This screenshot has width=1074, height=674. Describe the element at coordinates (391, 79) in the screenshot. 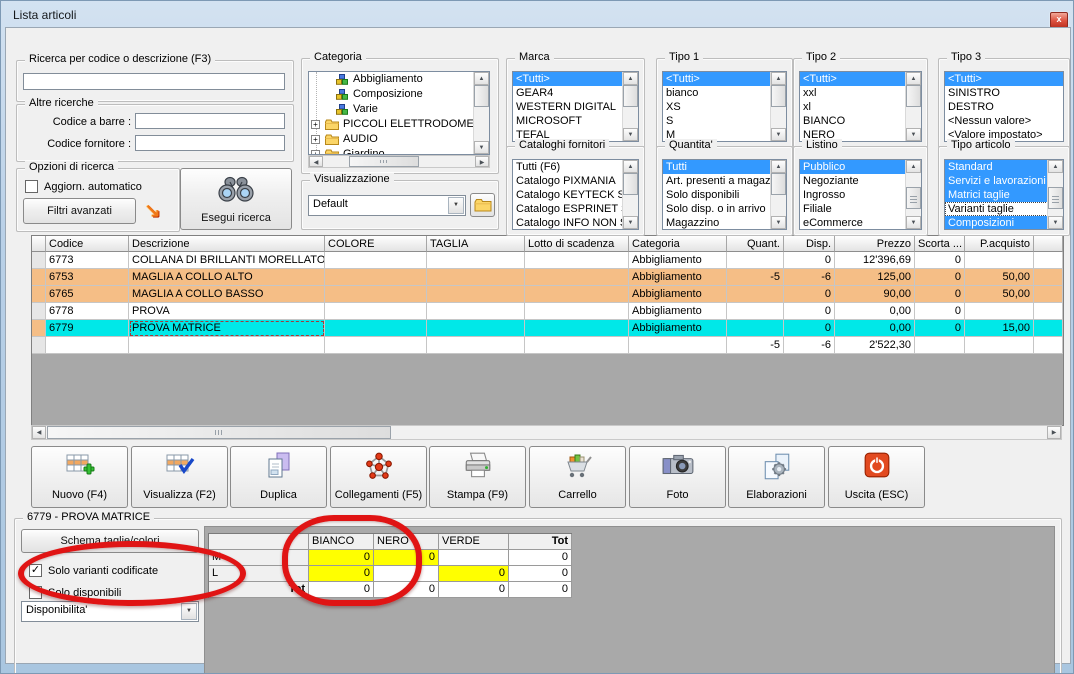

I see `tree-item: Abbigliamento` at that location.